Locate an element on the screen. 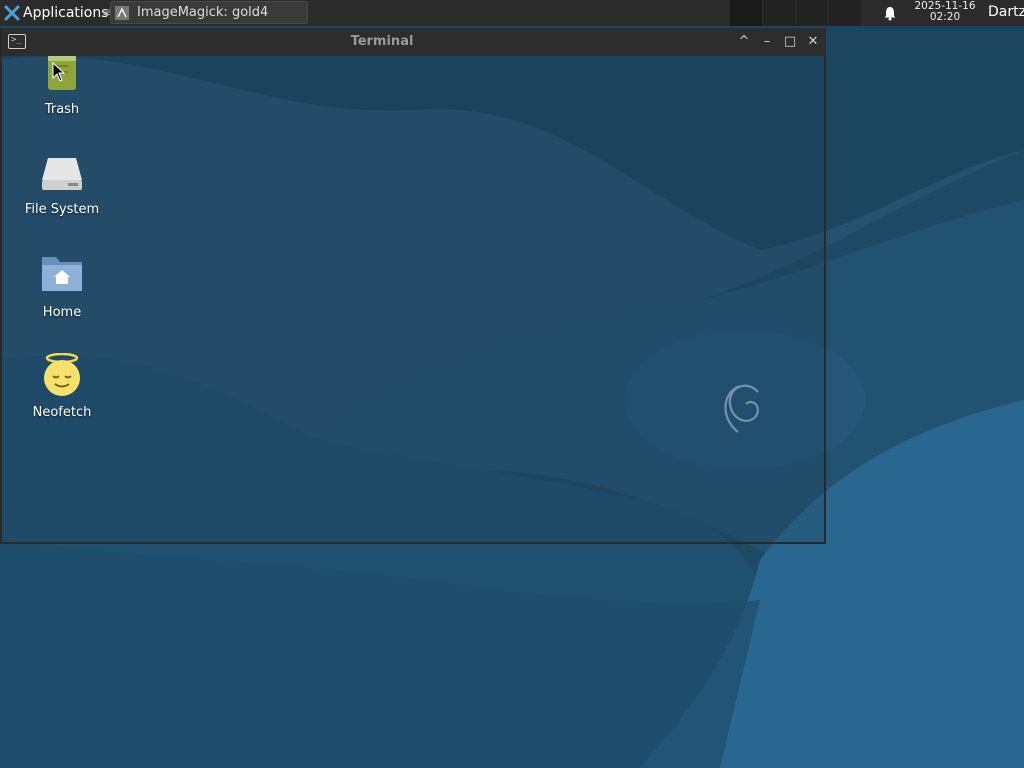 This screenshot has width=1024, height=768. desktop-icon-label: Trash is located at coordinates (62, 109).